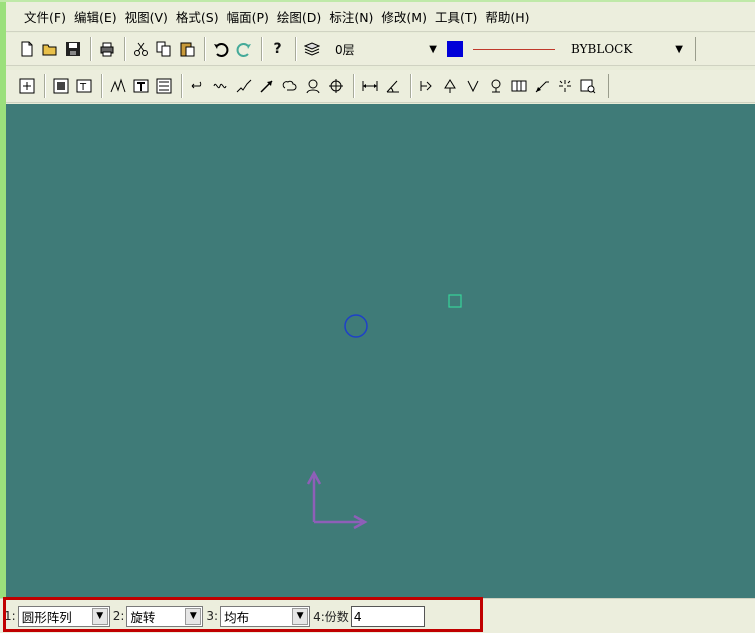 Image resolution: width=755 pixels, height=633 pixels. I want to click on menu-file: 文件(F), so click(45, 16).